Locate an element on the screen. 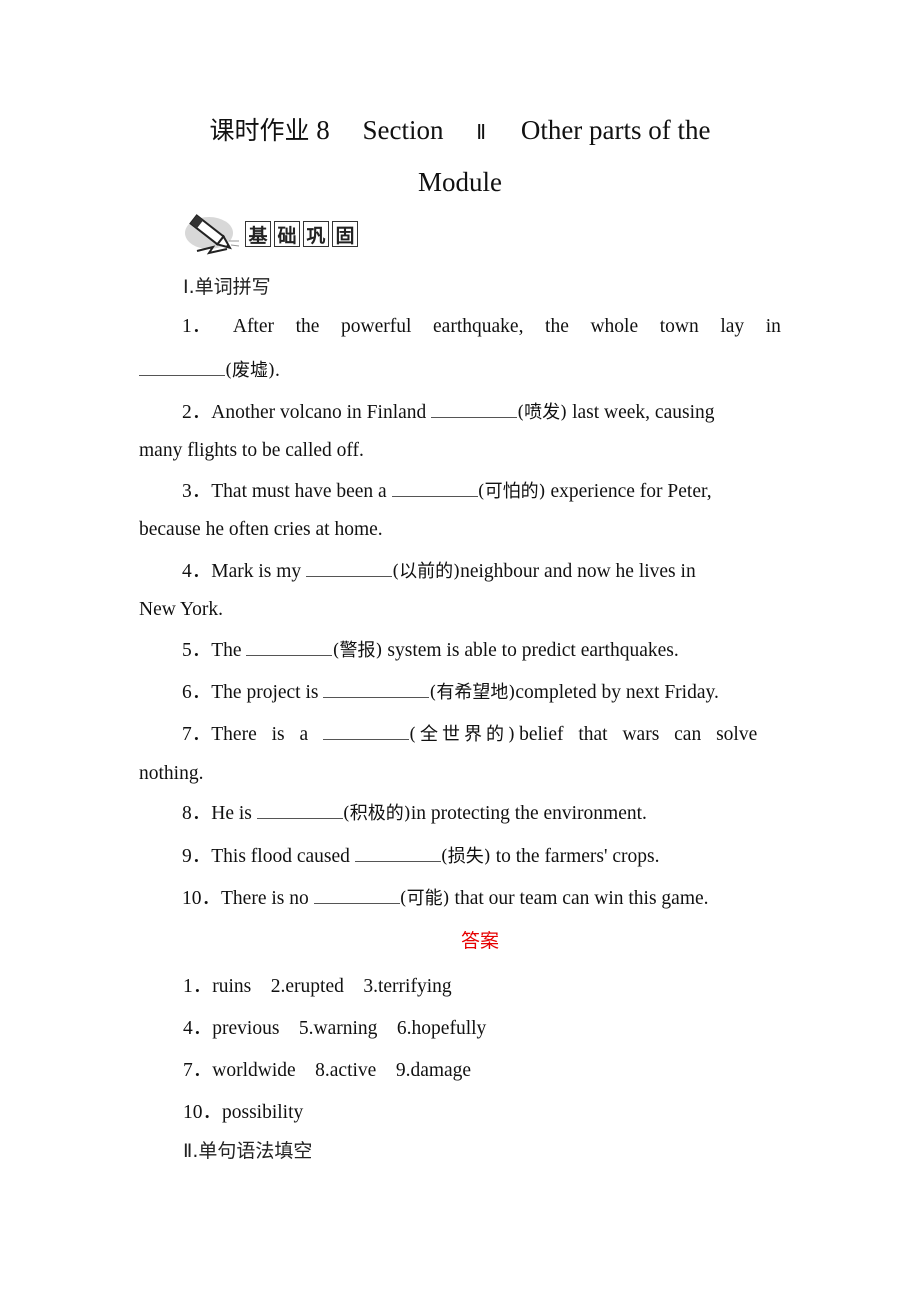 This screenshot has width=920, height=1302. title-cn: 课时作业 is located at coordinates (259, 130).